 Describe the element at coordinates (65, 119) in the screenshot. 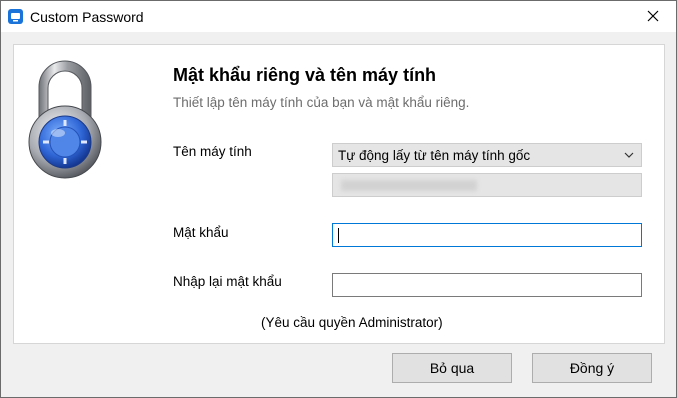

I see `padlock-icon` at that location.